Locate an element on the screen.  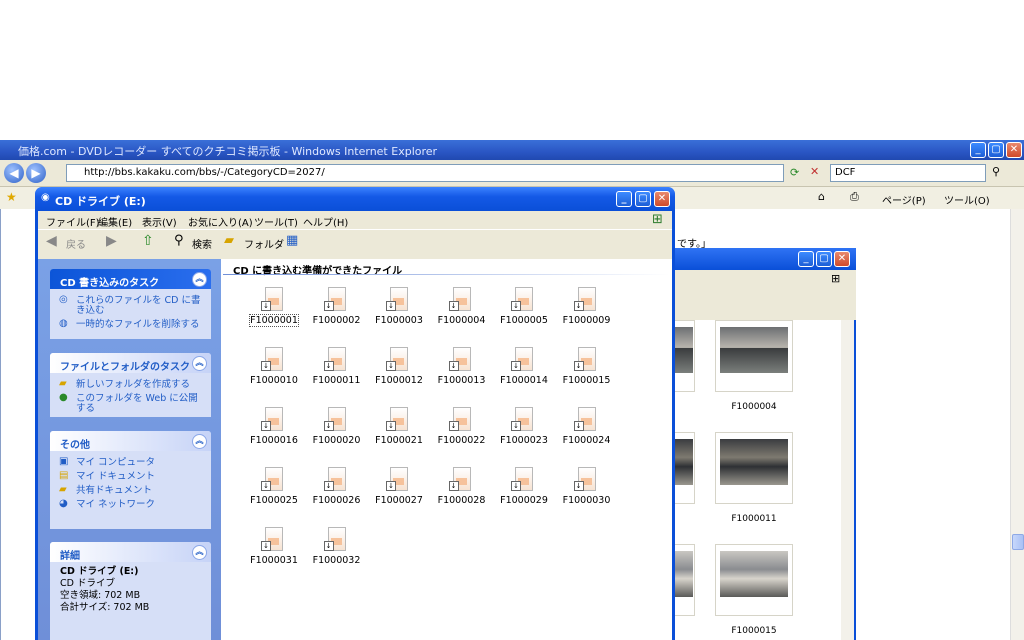
write-files-to-cd-link: ◎ これらのファイルを CD に書き込む is located at coordinates (130, 306).